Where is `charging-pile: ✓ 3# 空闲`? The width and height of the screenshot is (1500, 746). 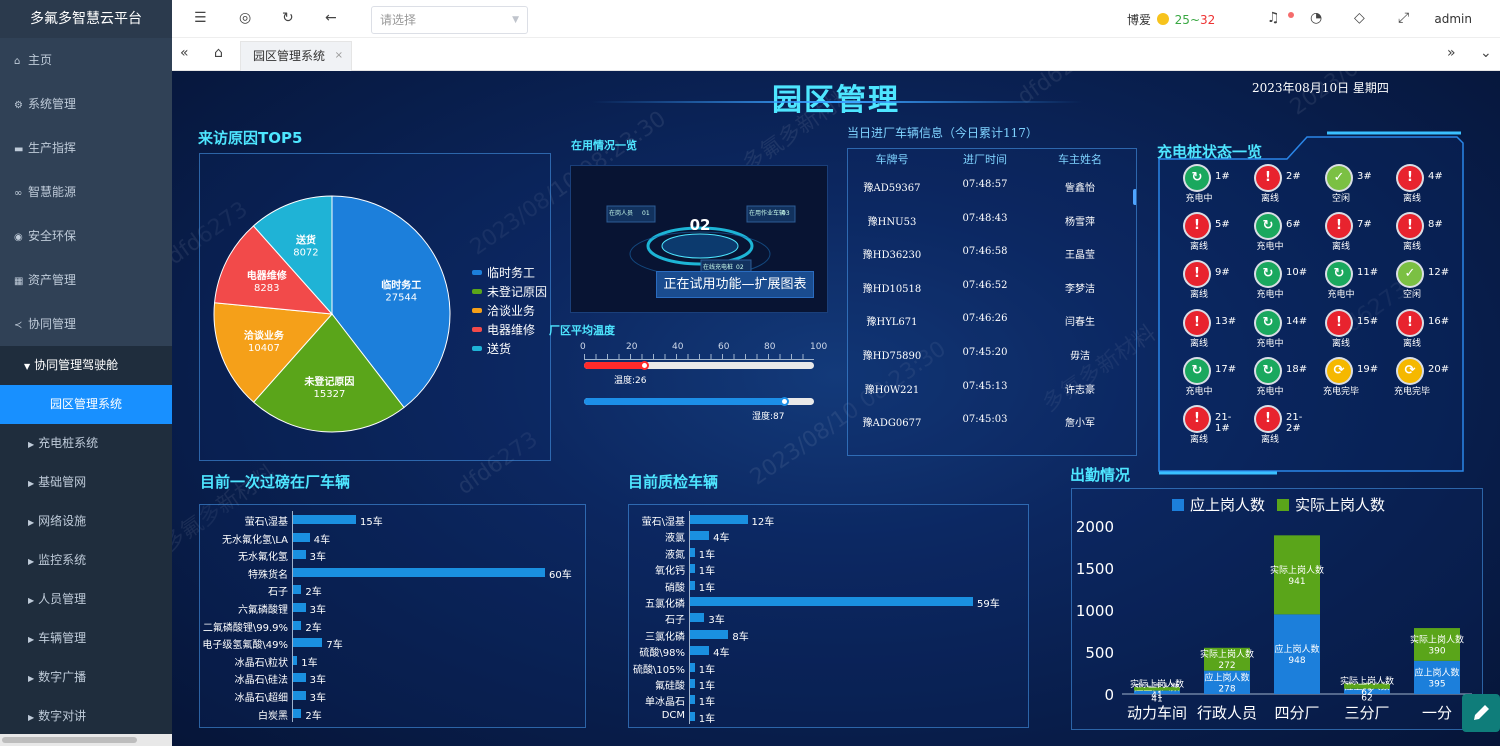
charging-pile: ✓ 3# 空闲 is located at coordinates (1350, 190).